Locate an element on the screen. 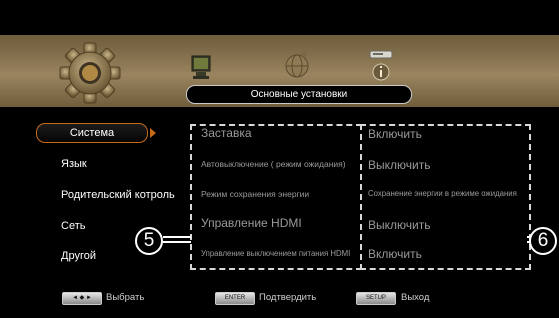 This screenshot has height=318, width=559. category-item-language: Язык is located at coordinates (105, 164).